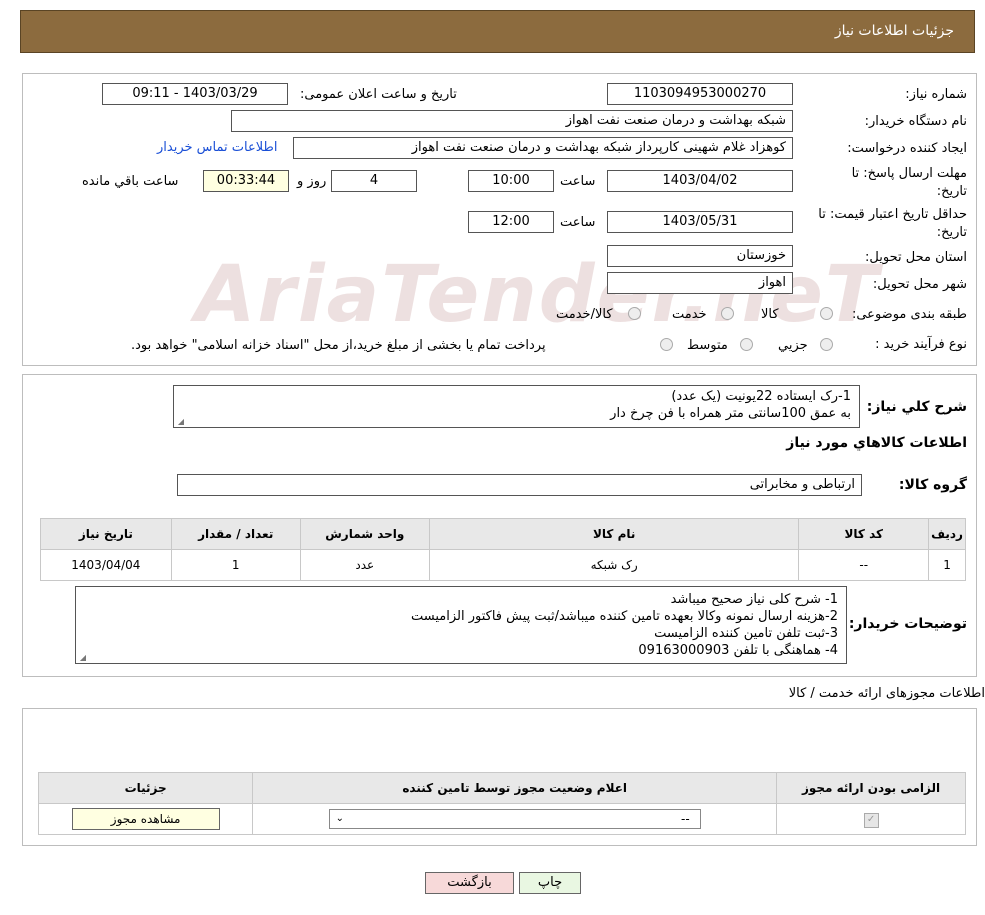  What do you see at coordinates (514, 819) in the screenshot?
I see `permit-status-select: -- ⌄` at bounding box center [514, 819].